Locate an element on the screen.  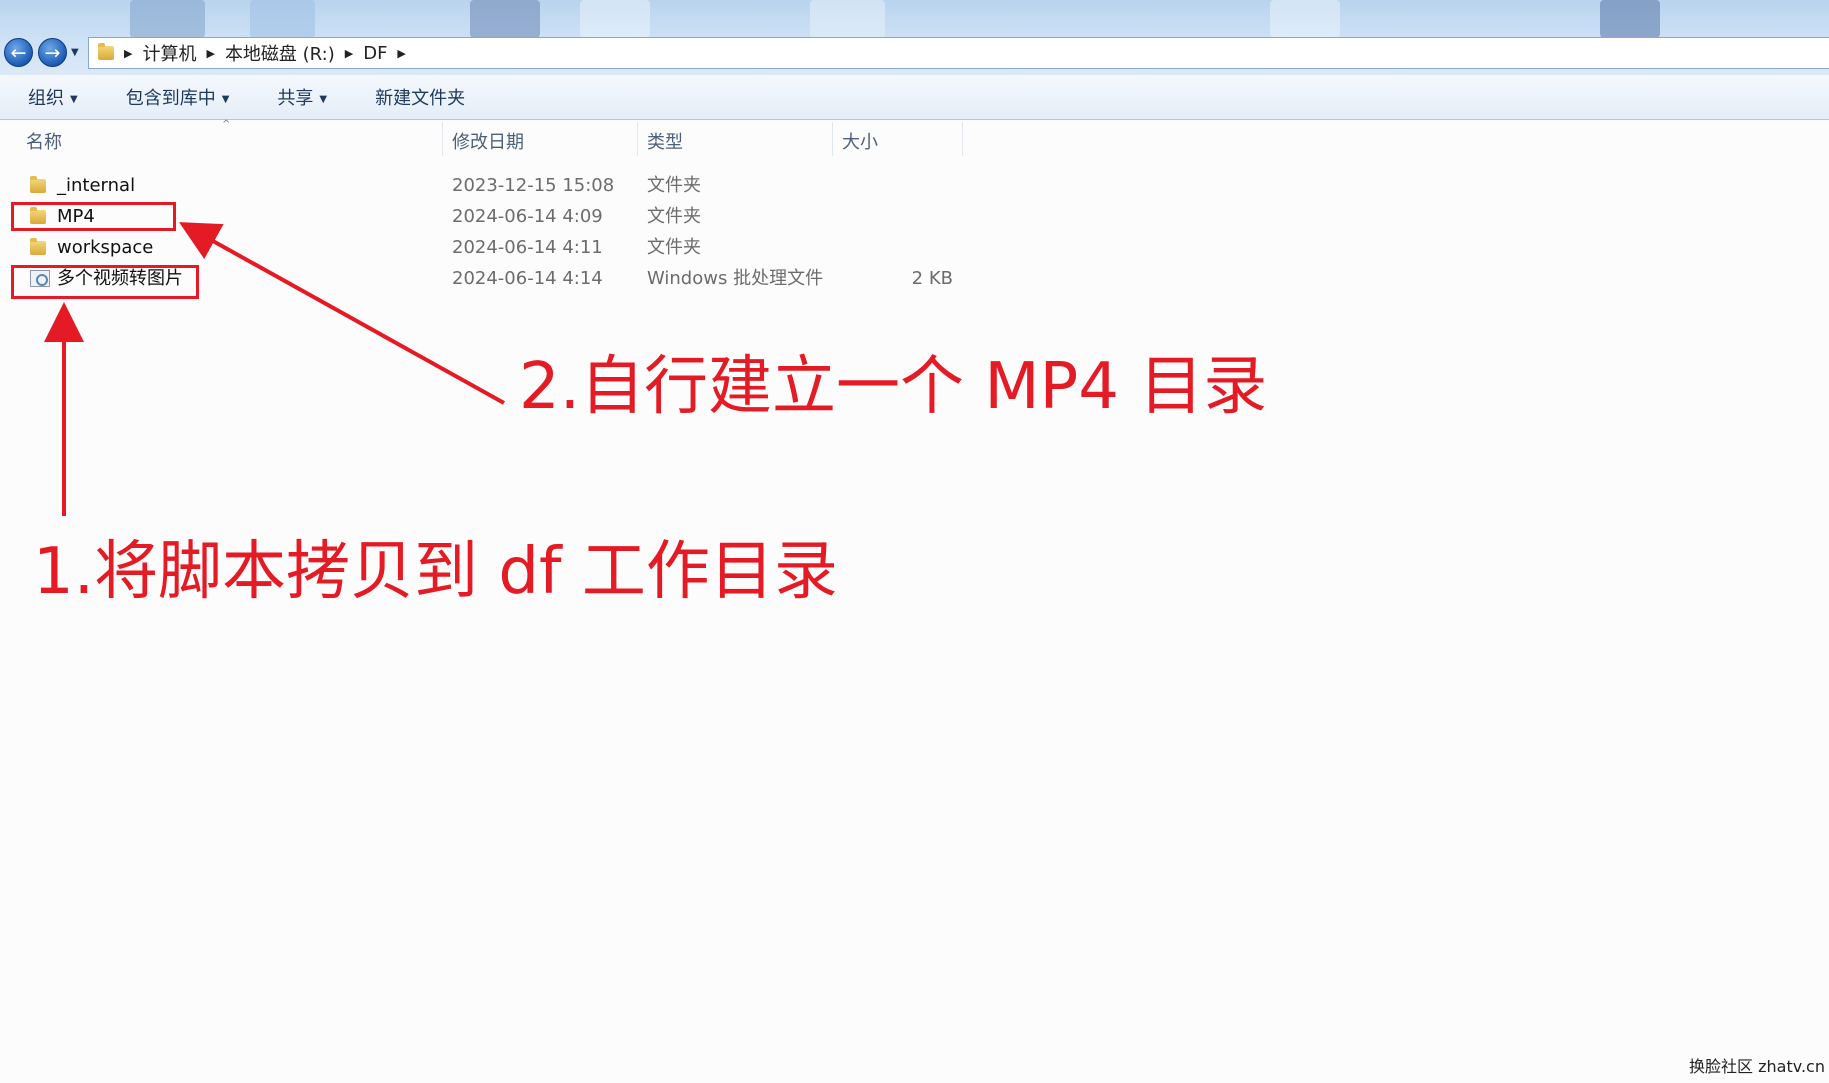
arrow-to-mp4 is located at coordinates (342, 313).